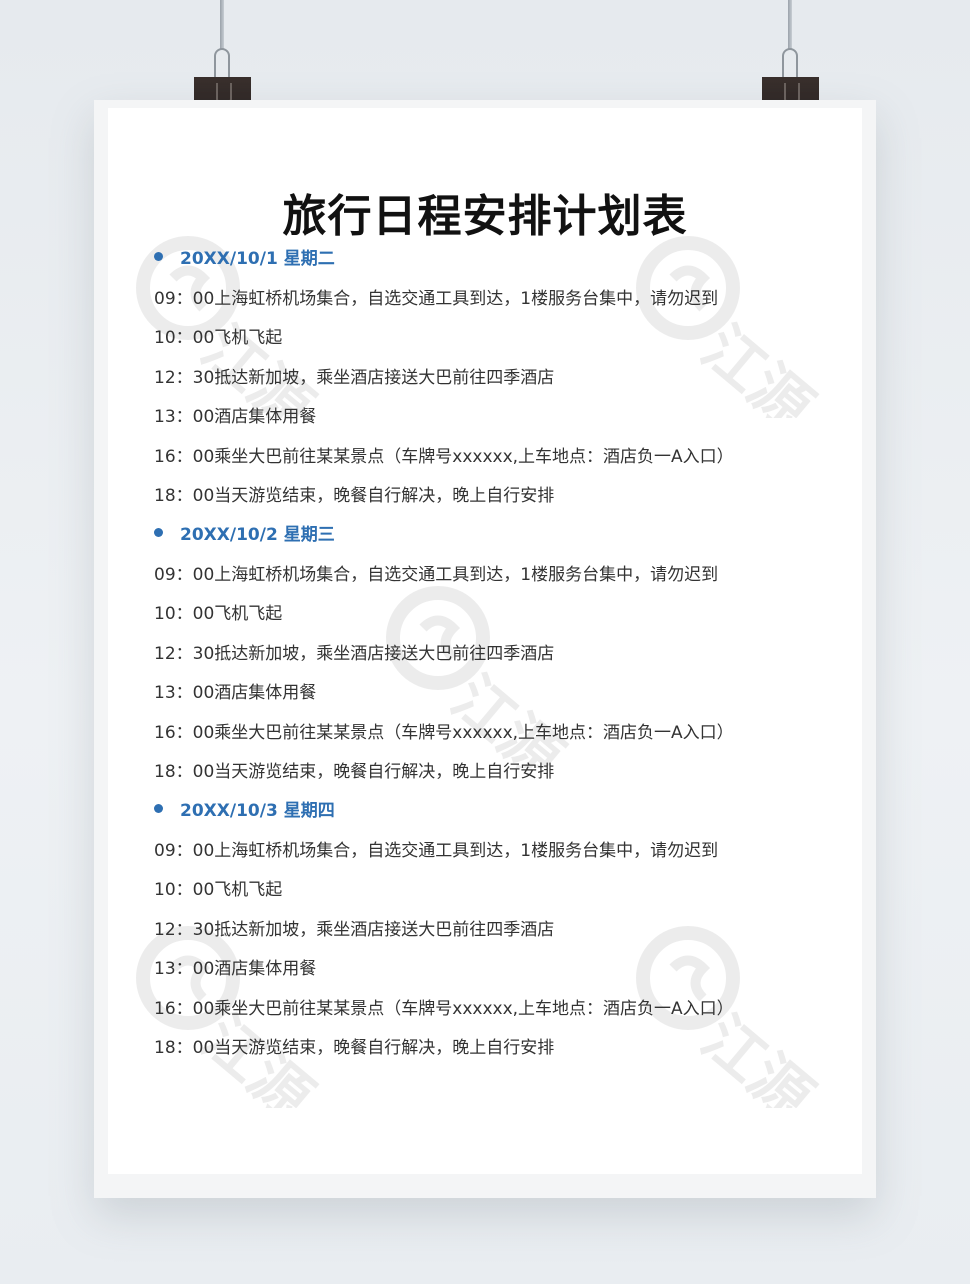 The image size is (970, 1284). I want to click on day-header-label: 20XX/10/2 星期三, so click(257, 534).